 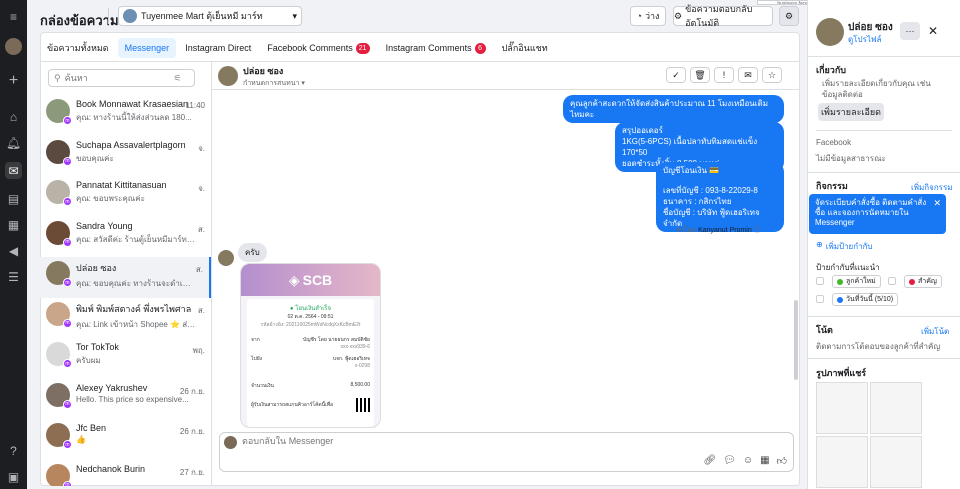 I want to click on mark-done-button: ✓, so click(x=676, y=75).